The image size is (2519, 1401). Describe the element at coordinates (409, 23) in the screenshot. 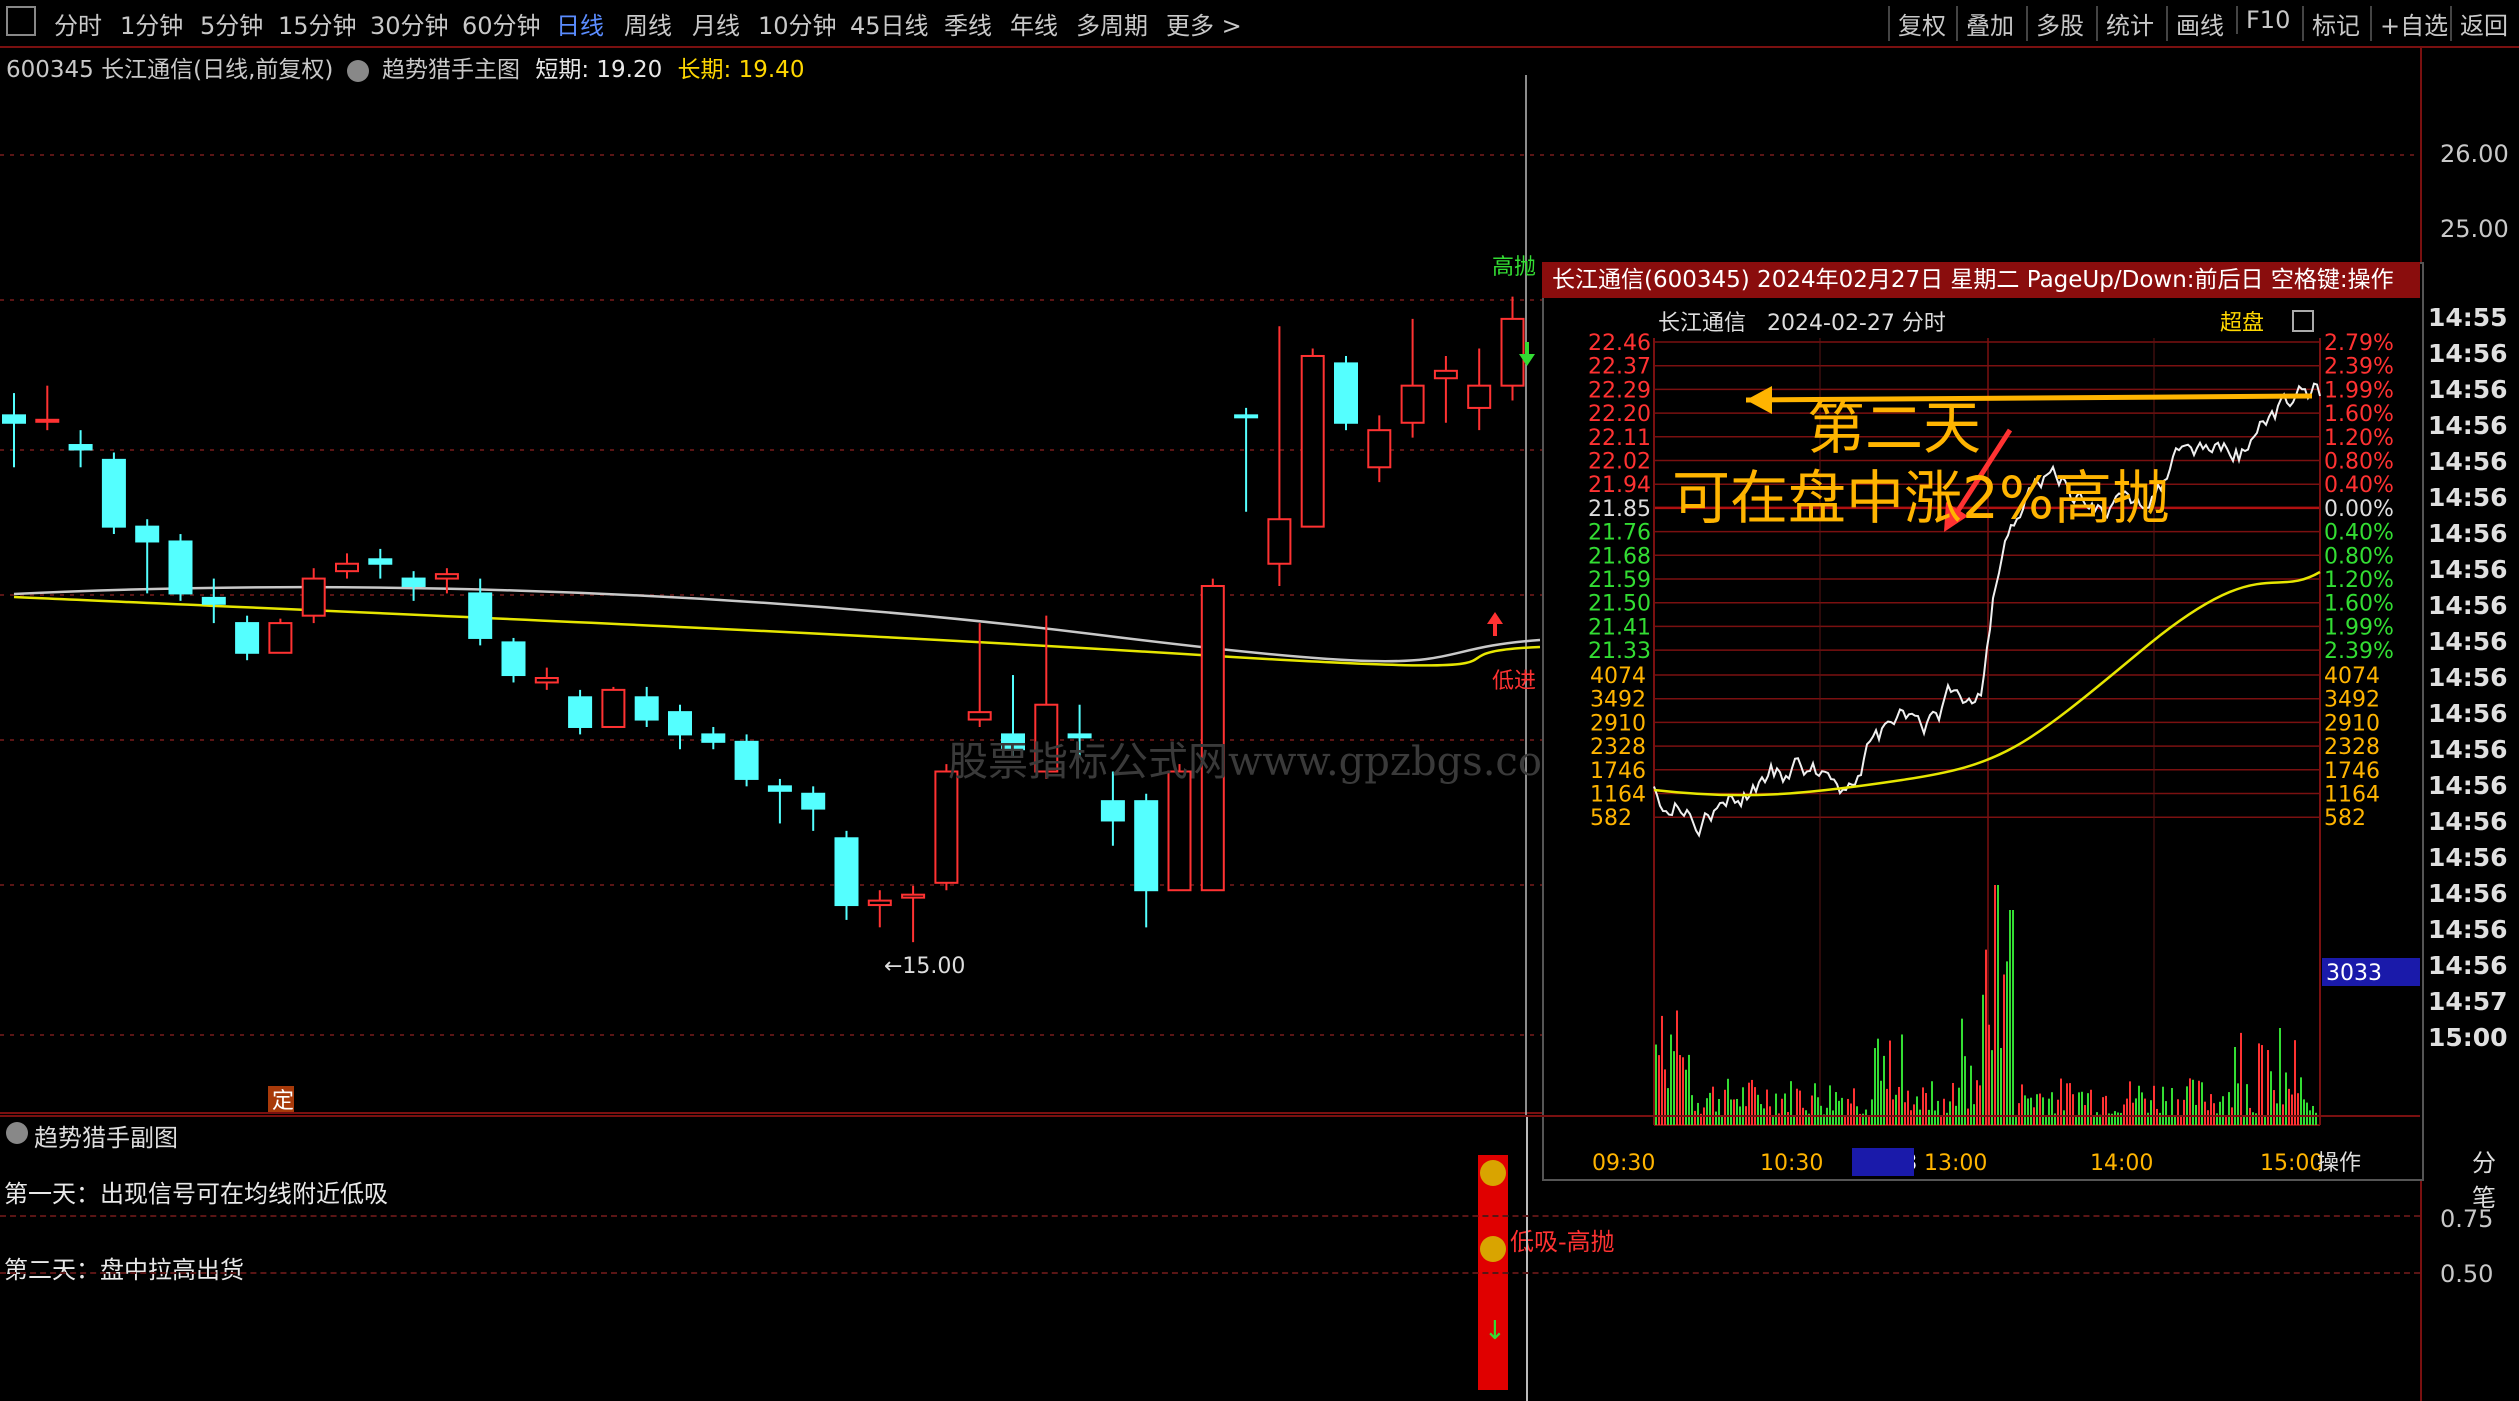

I see `period-tab: 30分钟` at that location.